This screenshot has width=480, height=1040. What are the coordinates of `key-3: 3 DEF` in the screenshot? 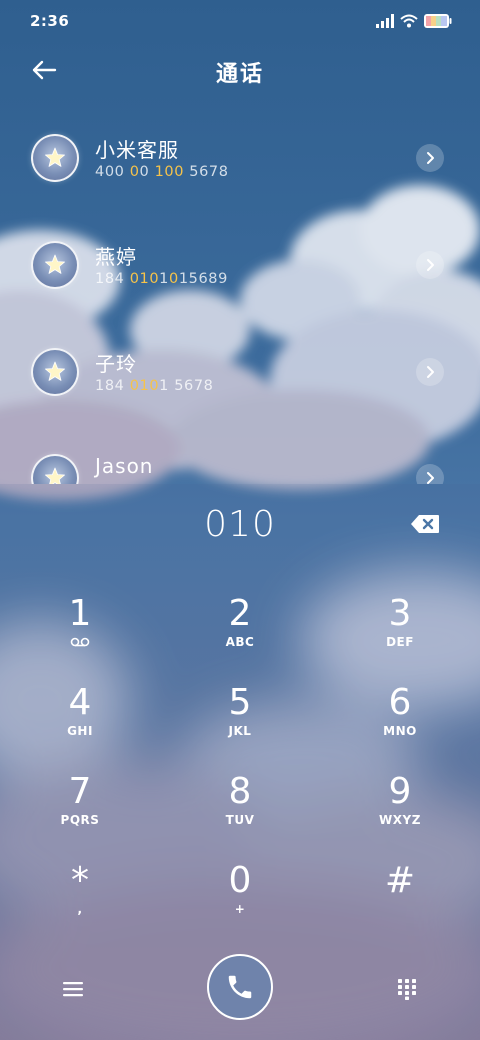 It's located at (400, 634).